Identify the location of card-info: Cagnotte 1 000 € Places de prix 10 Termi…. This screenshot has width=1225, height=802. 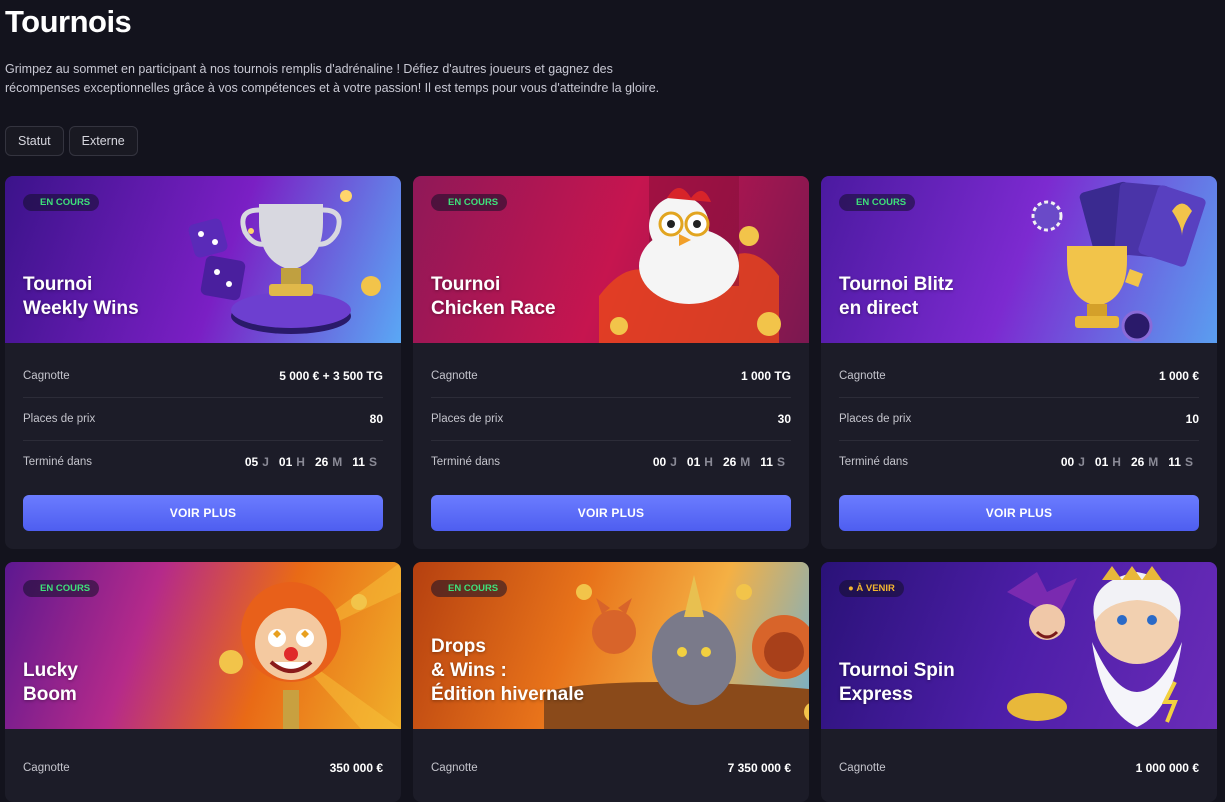
(1019, 413).